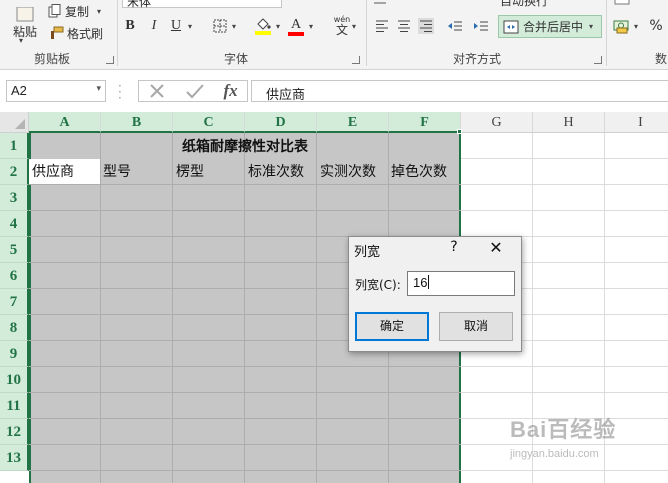 The width and height of the screenshot is (668, 483). What do you see at coordinates (110, 60) in the screenshot?
I see `clipboard-launcher-icon` at bounding box center [110, 60].